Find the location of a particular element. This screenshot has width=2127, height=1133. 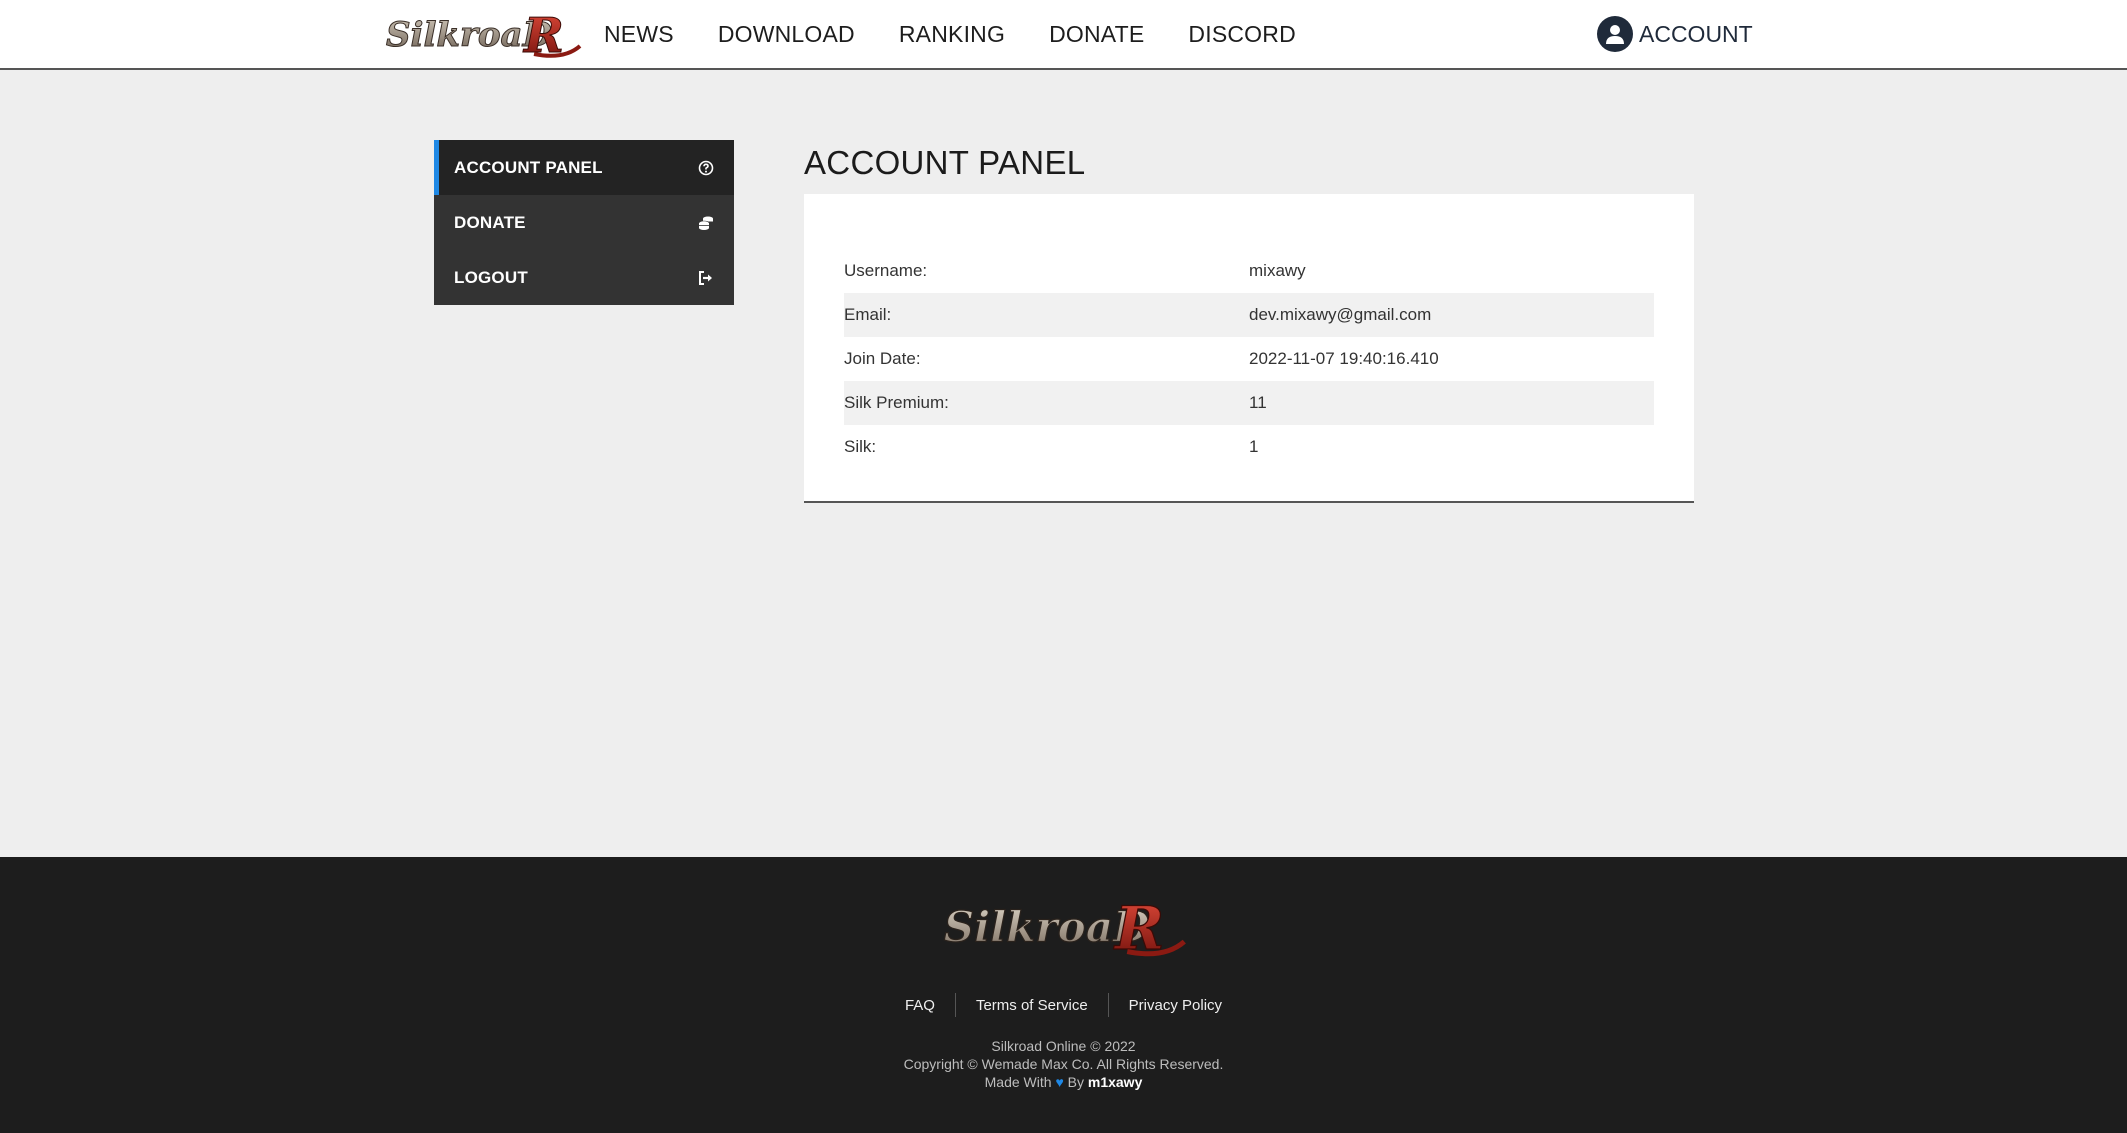

table-row-silk-premium: Silk Premium: 11 is located at coordinates (1249, 403).